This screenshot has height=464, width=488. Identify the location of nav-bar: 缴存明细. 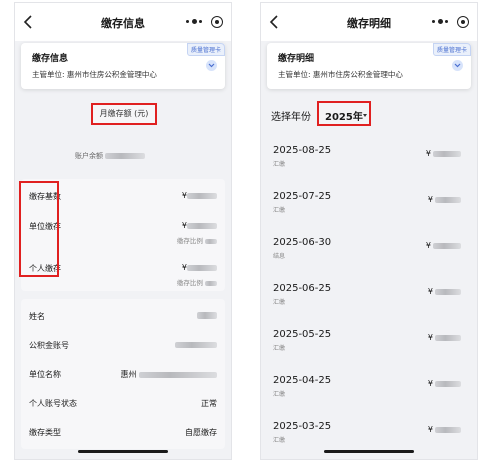
(369, 22).